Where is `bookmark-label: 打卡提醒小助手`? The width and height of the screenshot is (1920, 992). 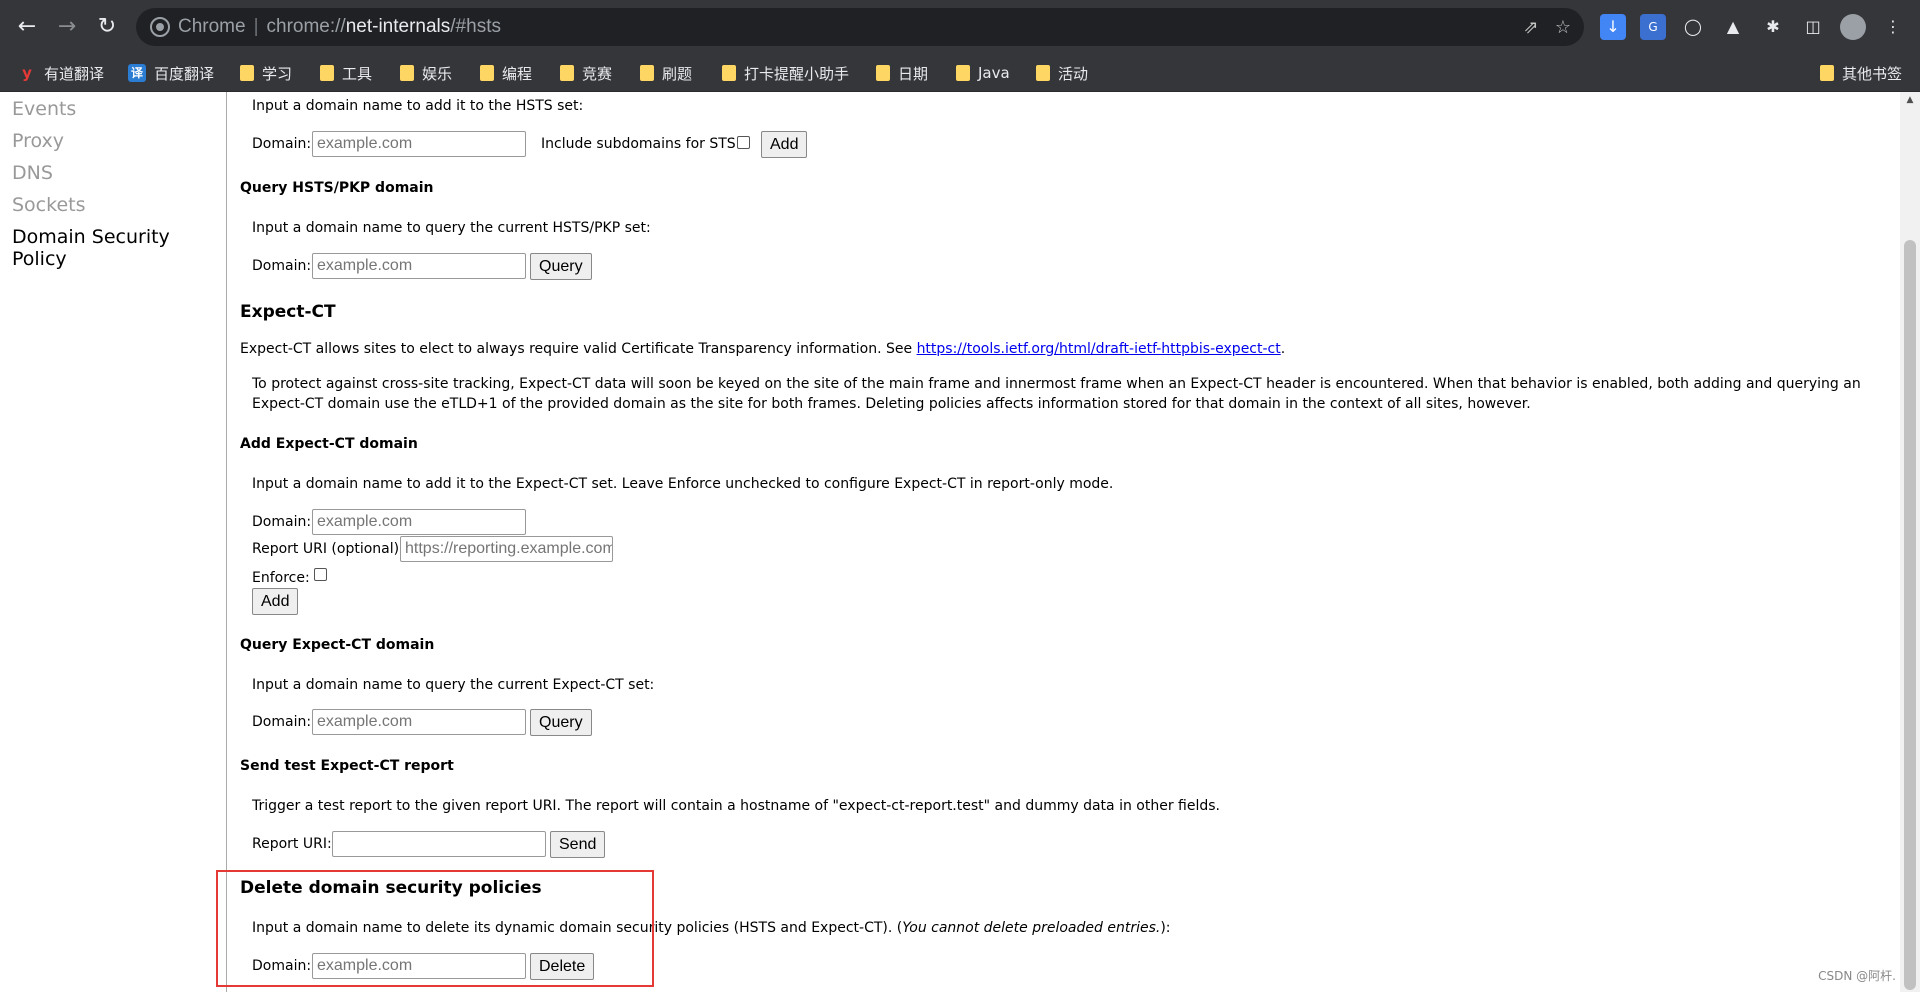 bookmark-label: 打卡提醒小助手 is located at coordinates (797, 73).